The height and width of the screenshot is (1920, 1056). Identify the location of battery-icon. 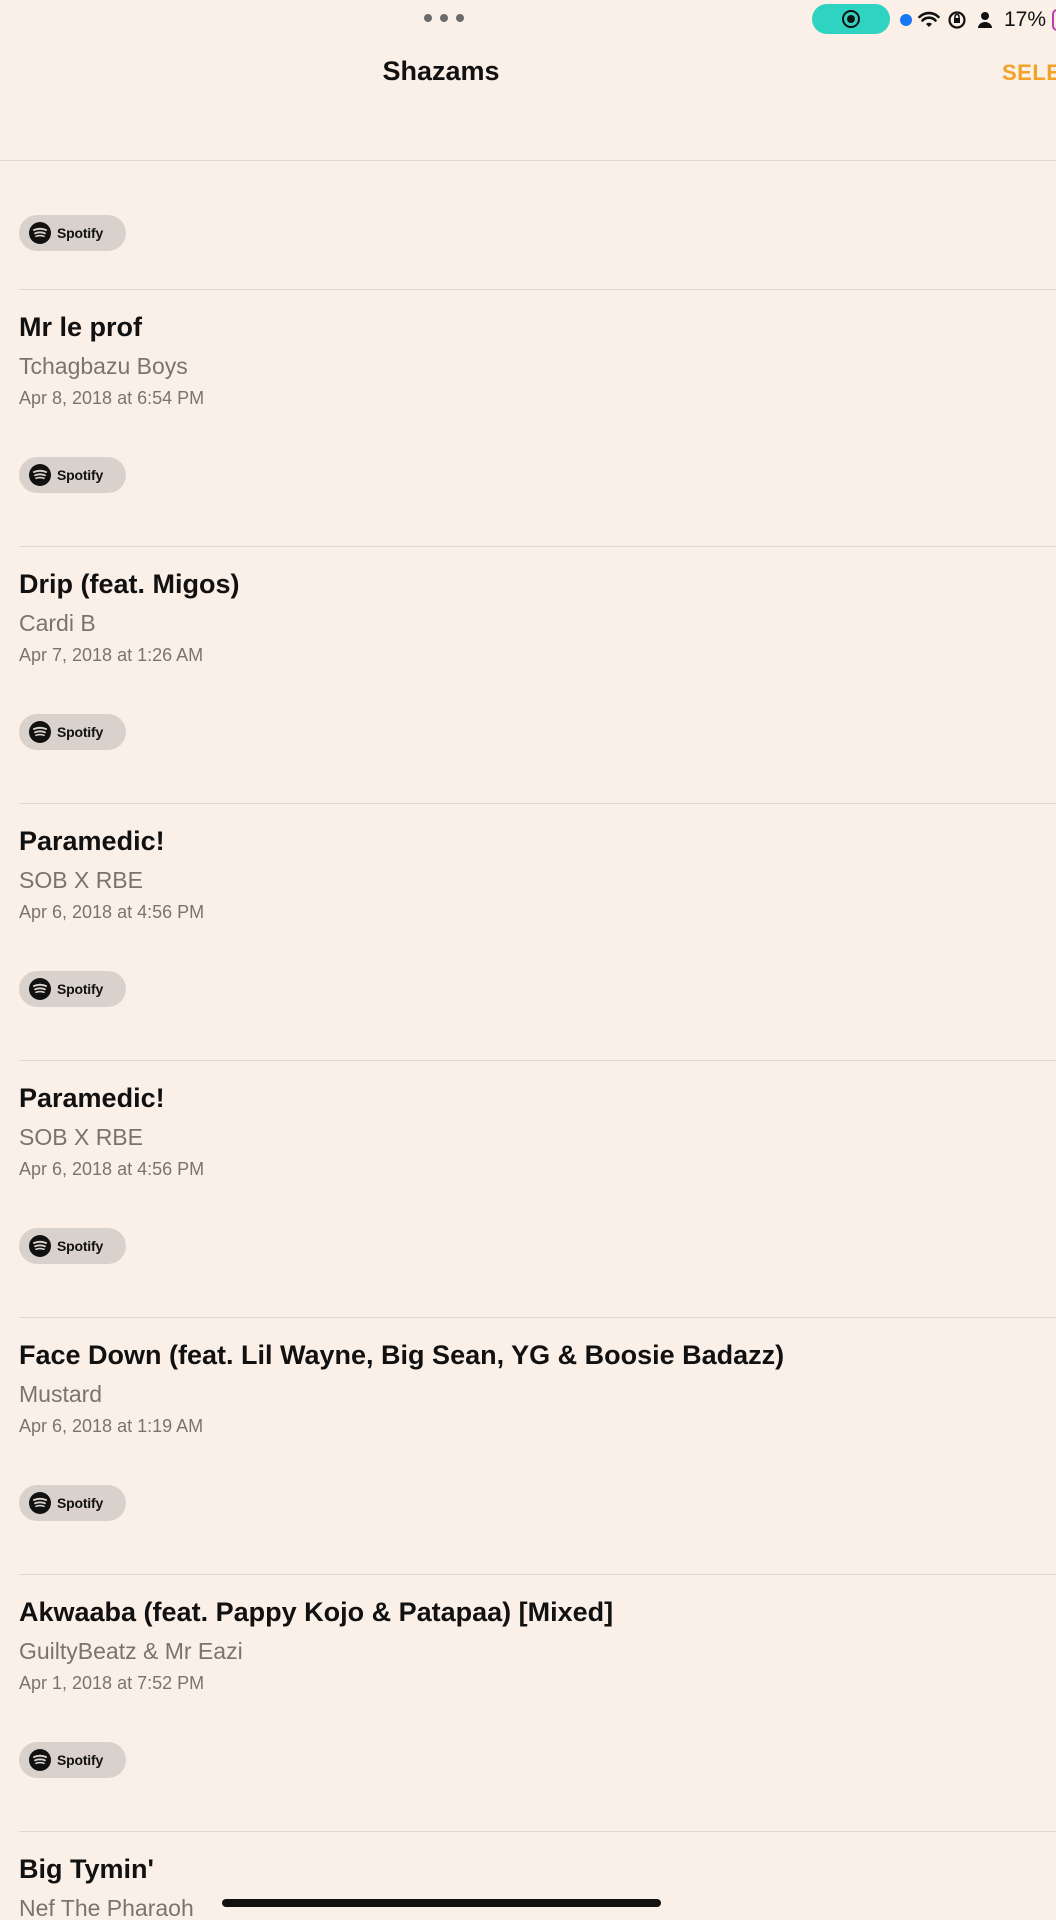
(1054, 20).